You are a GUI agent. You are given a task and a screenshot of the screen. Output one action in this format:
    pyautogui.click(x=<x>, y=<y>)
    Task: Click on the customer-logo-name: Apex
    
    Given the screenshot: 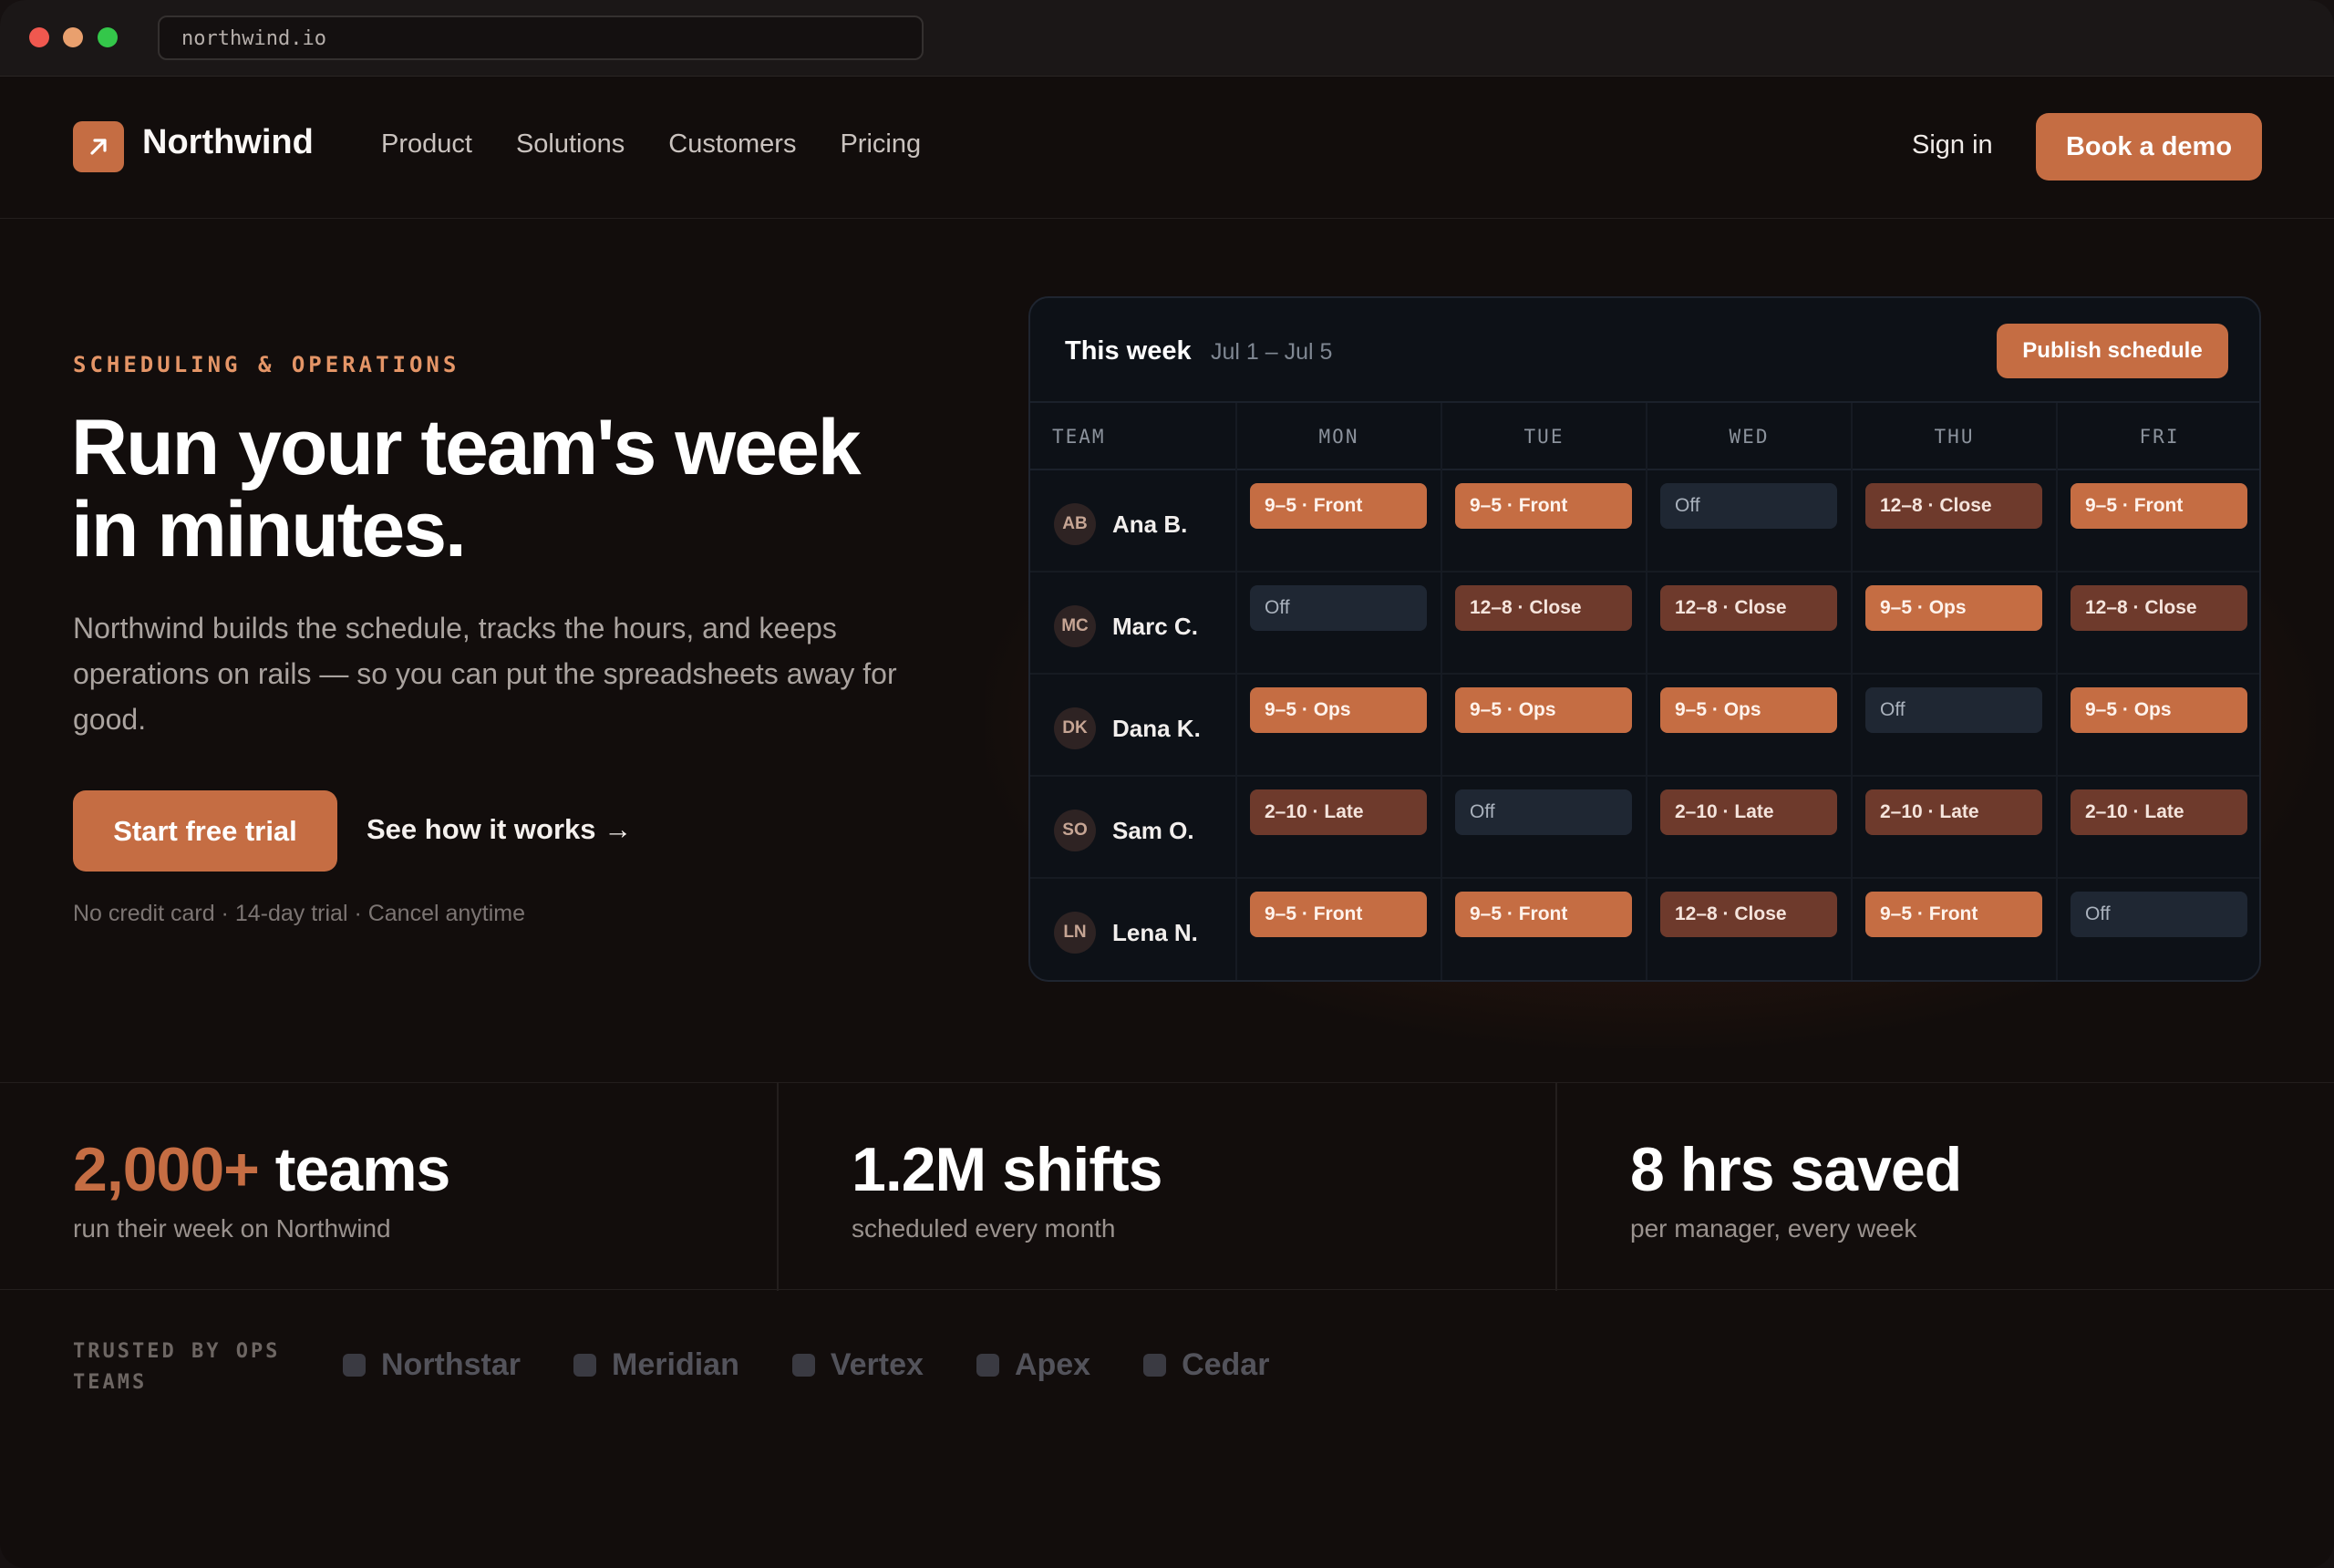 What is the action you would take?
    pyautogui.click(x=1052, y=1364)
    